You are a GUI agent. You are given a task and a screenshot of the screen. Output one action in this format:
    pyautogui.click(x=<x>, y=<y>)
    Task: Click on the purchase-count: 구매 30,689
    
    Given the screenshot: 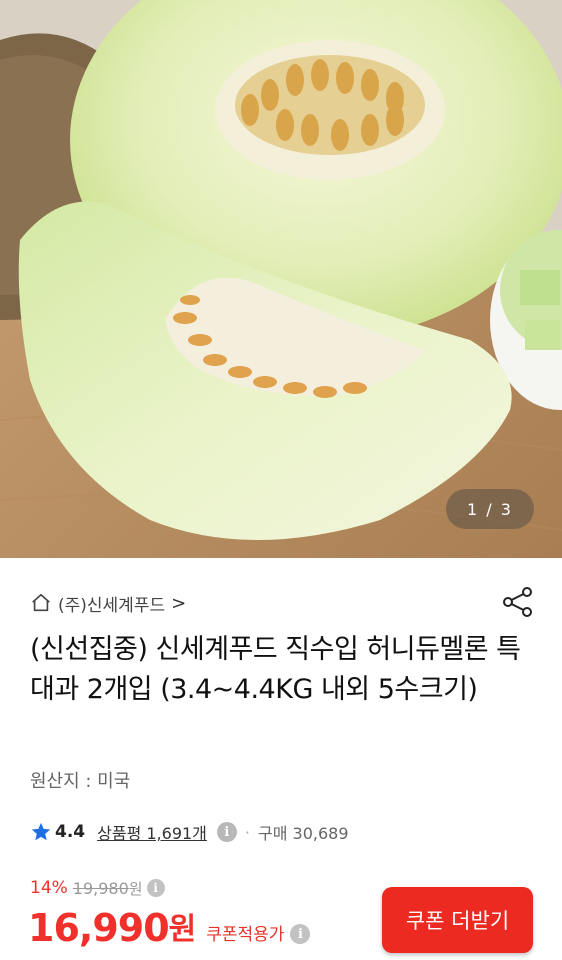 What is the action you would take?
    pyautogui.click(x=303, y=833)
    